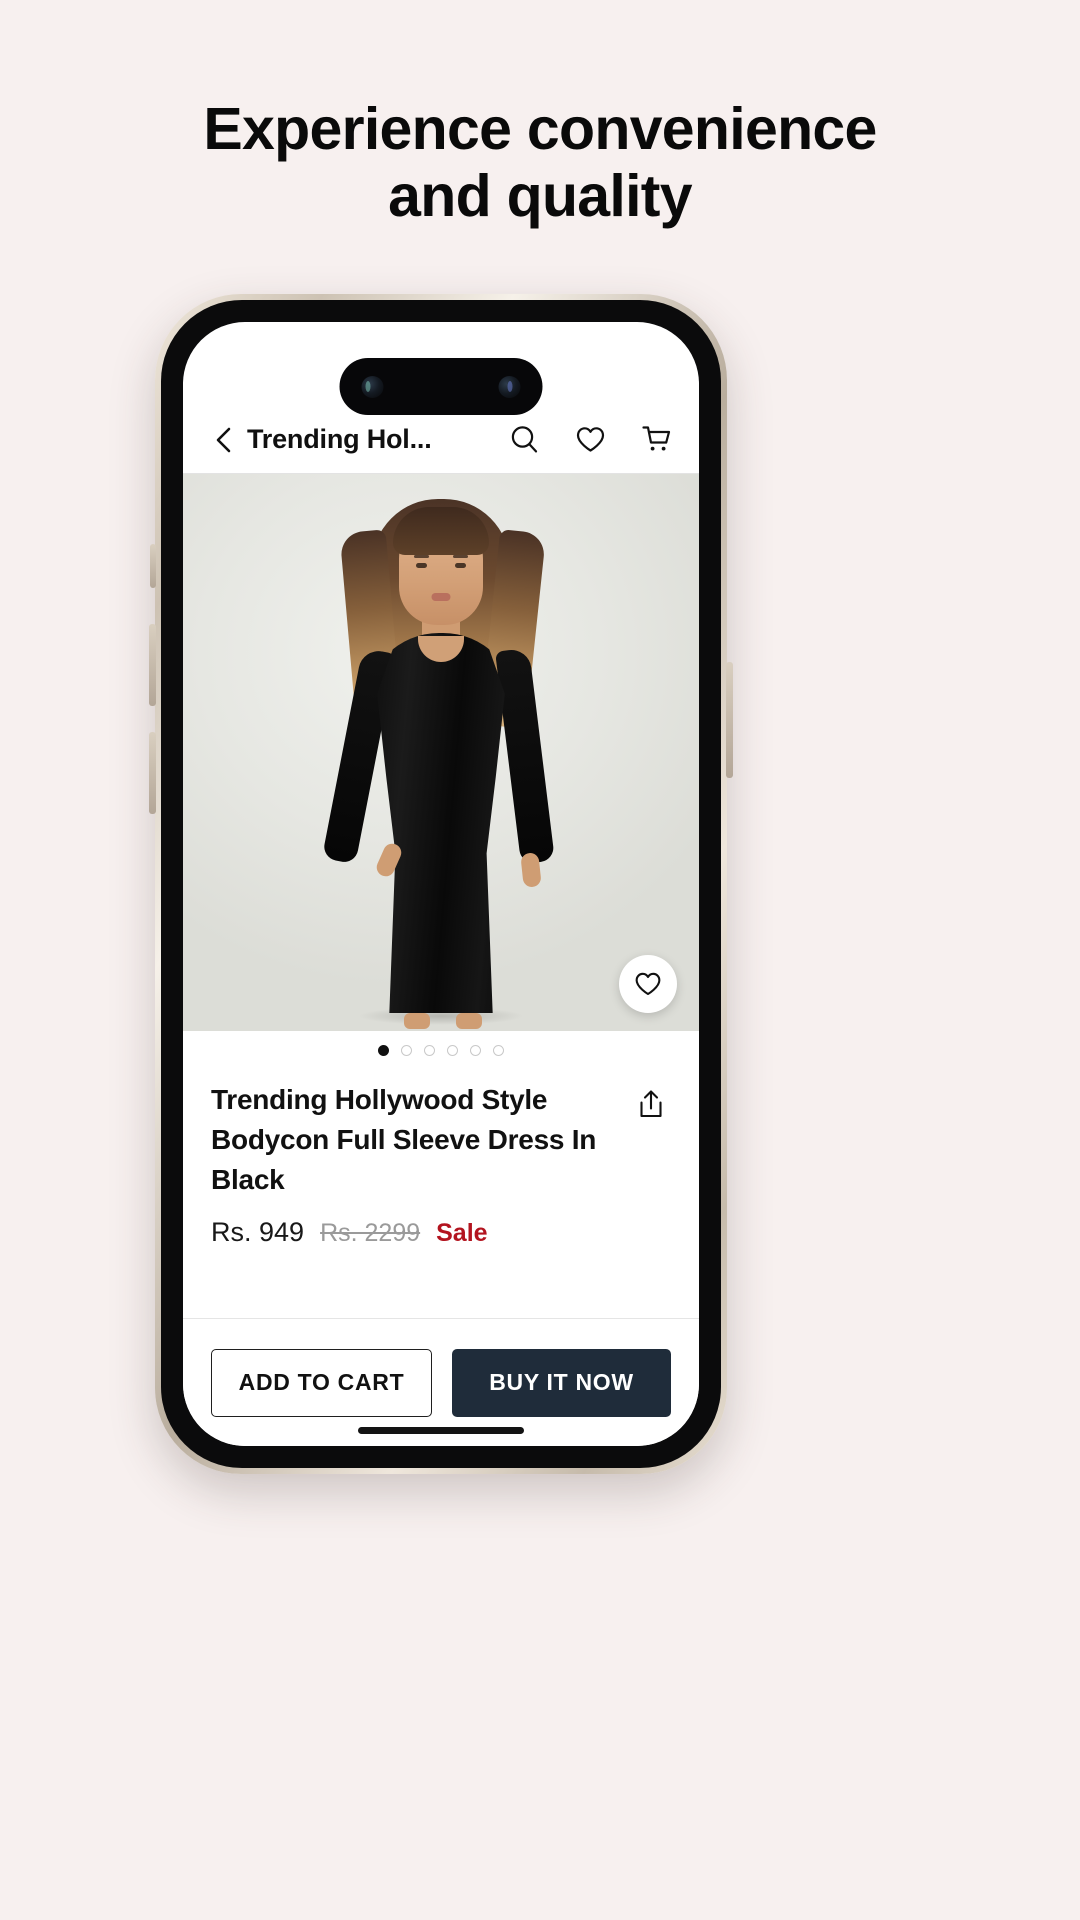 This screenshot has height=1920, width=1080. I want to click on black-bodycon-dress, so click(441, 823).